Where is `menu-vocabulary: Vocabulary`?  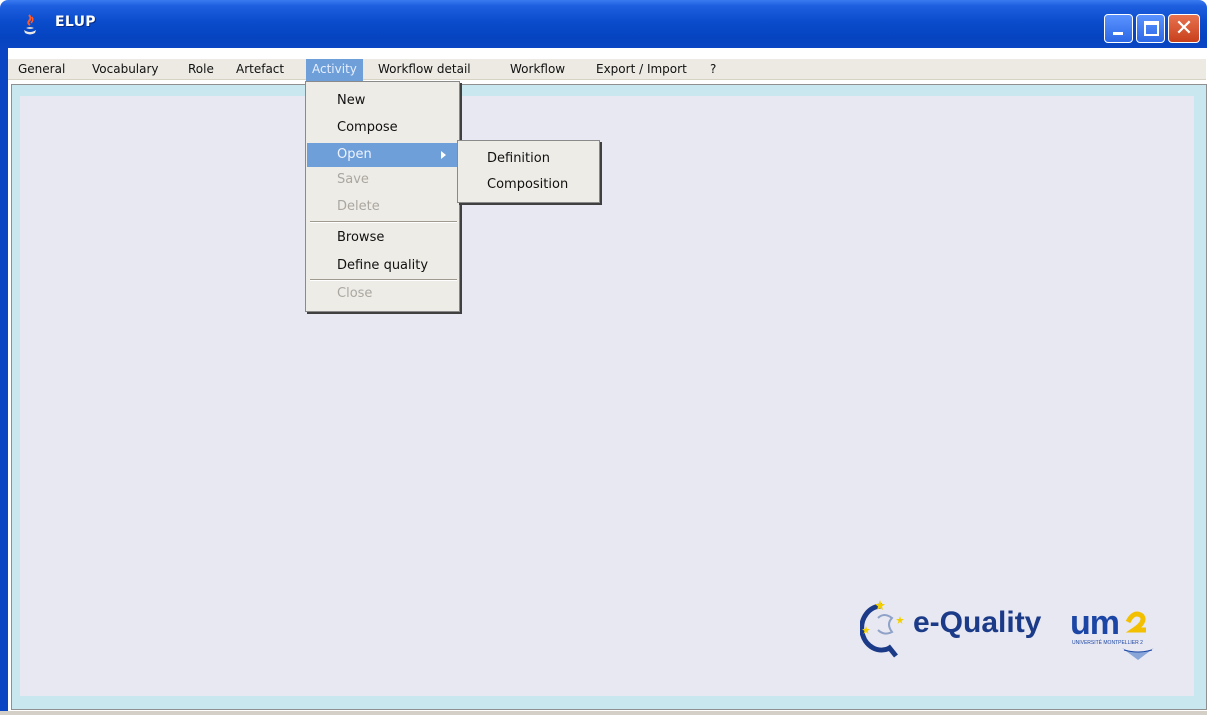
menu-vocabulary: Vocabulary is located at coordinates (125, 70).